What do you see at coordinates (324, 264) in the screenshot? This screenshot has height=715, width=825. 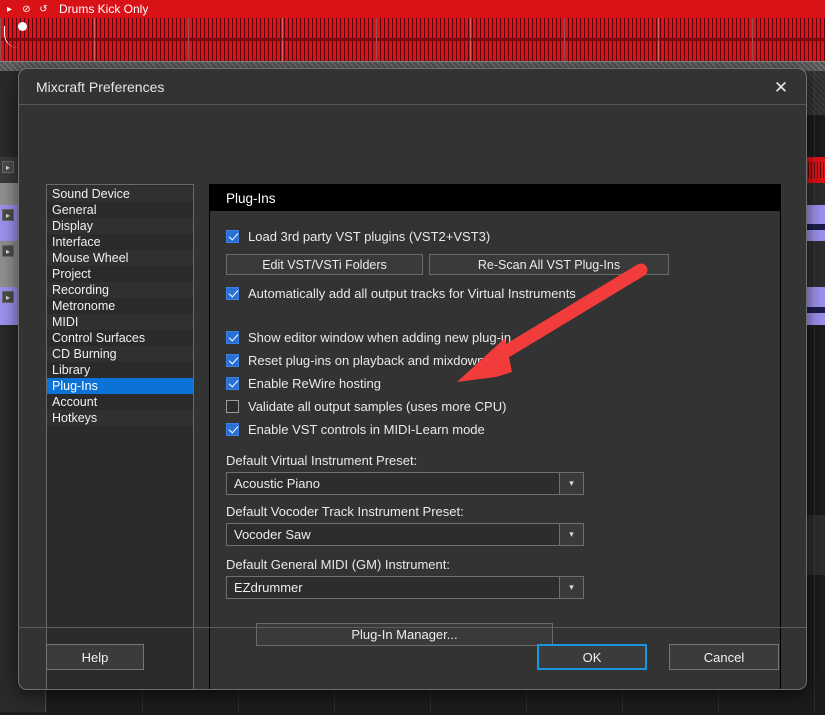 I see `edit-vst-folders-button: Edit VST/VSTi Folders` at bounding box center [324, 264].